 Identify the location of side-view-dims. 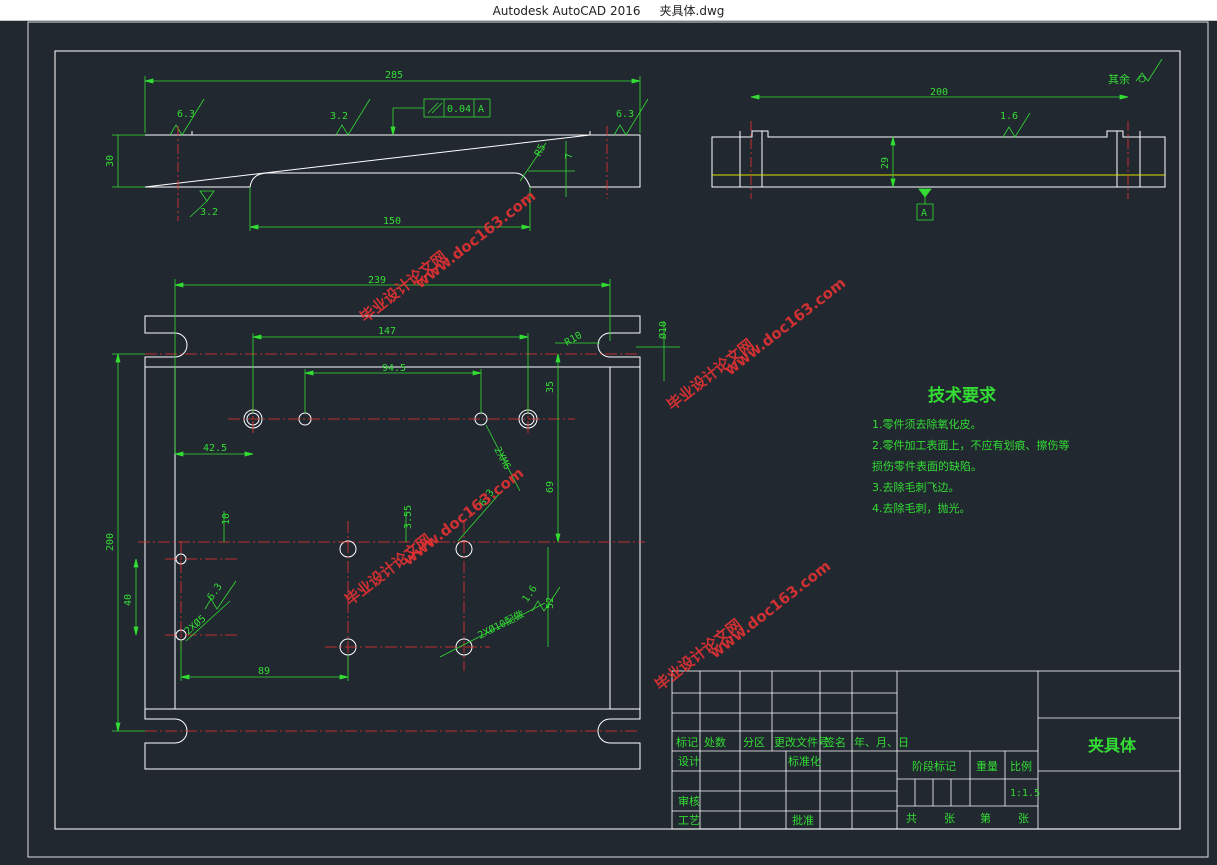
(956, 139).